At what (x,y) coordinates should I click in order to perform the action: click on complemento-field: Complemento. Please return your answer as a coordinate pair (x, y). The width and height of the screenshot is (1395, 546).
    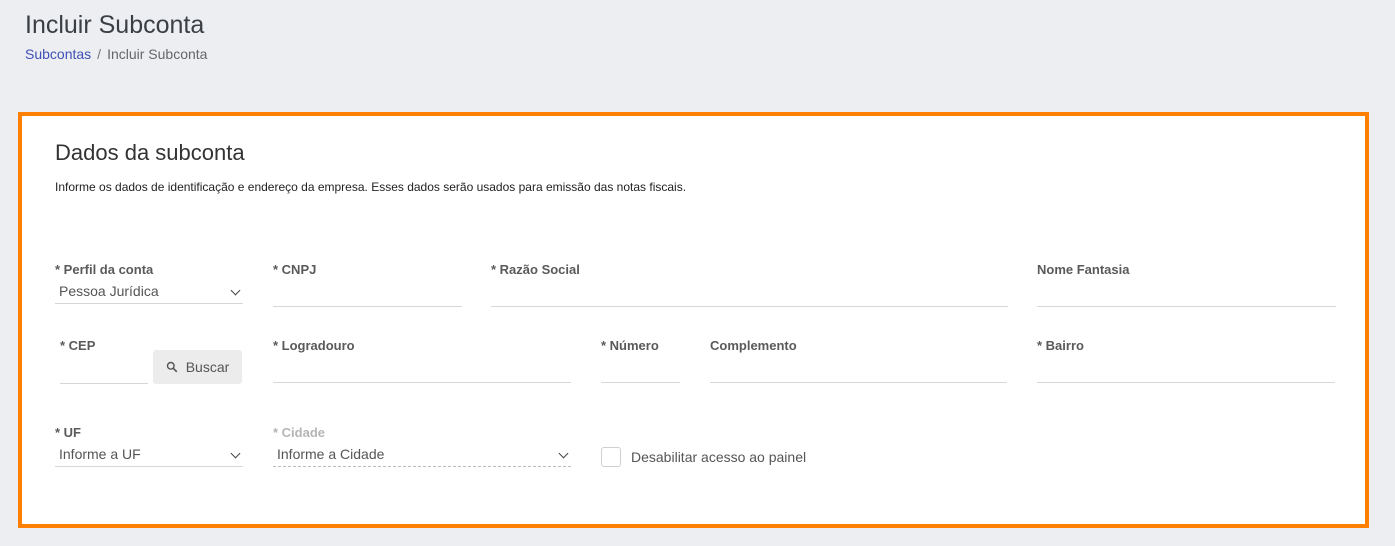
    Looking at the image, I should click on (858, 360).